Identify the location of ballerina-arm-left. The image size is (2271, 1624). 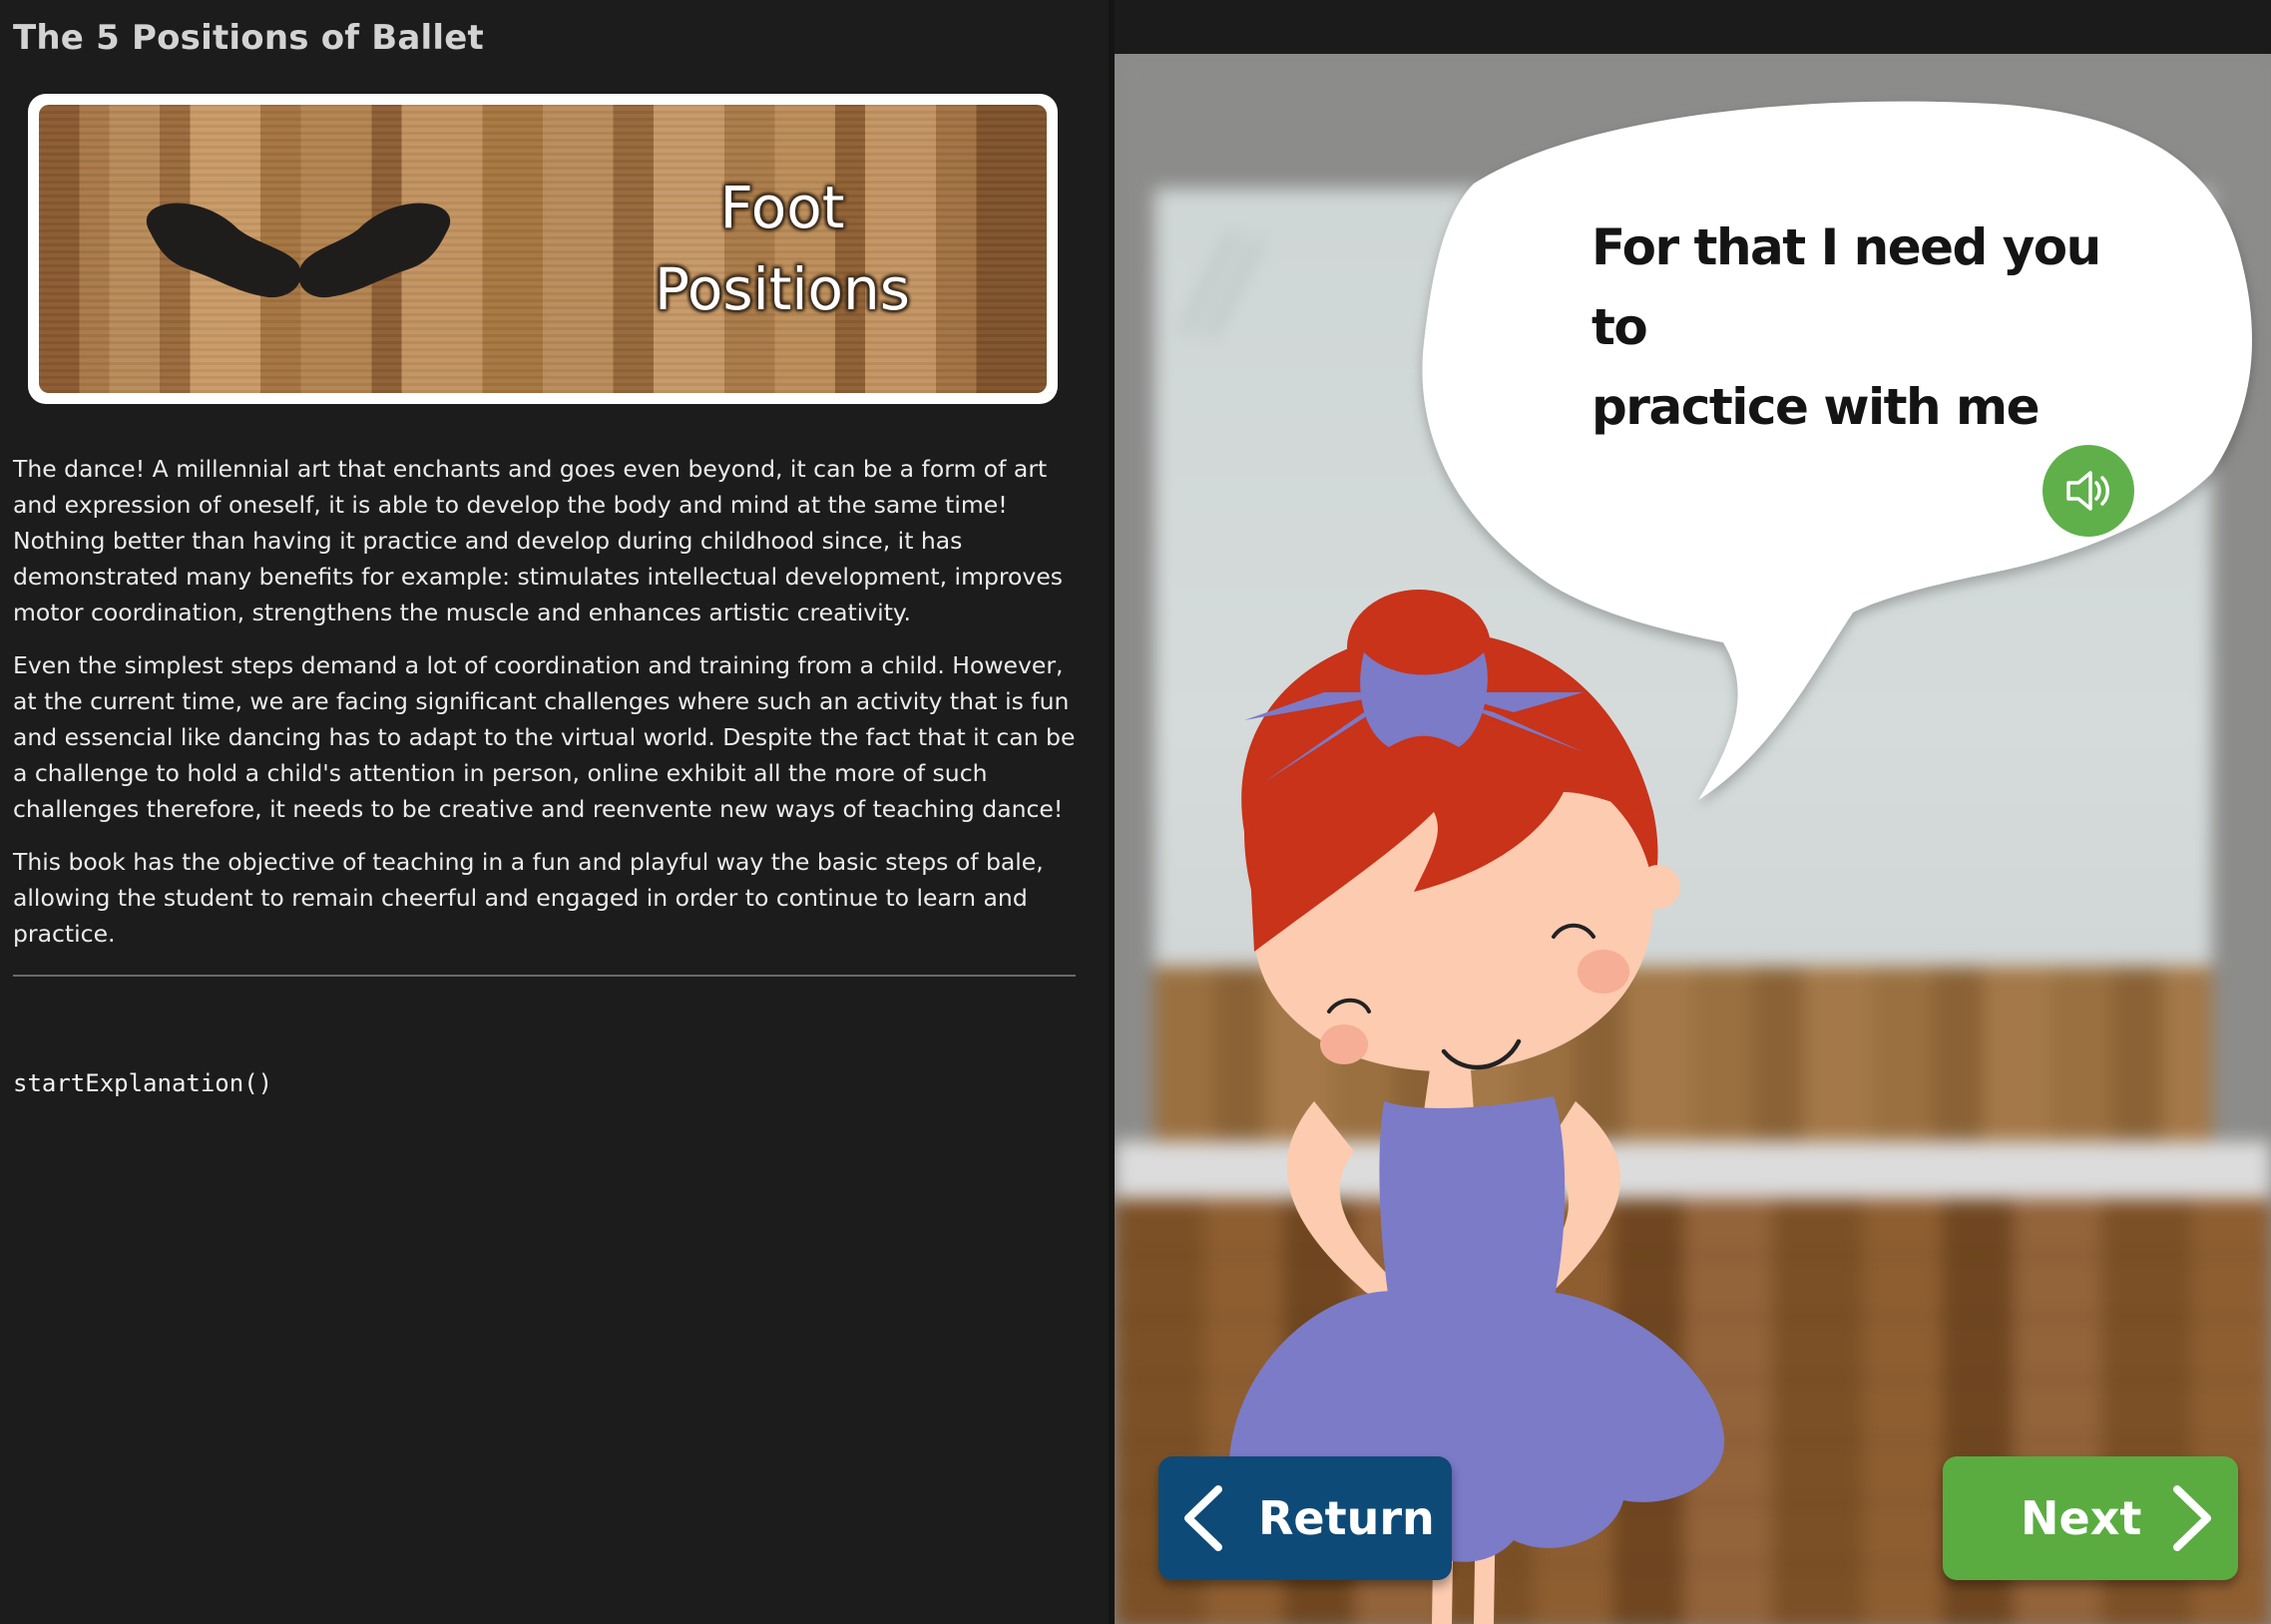
(1339, 1199).